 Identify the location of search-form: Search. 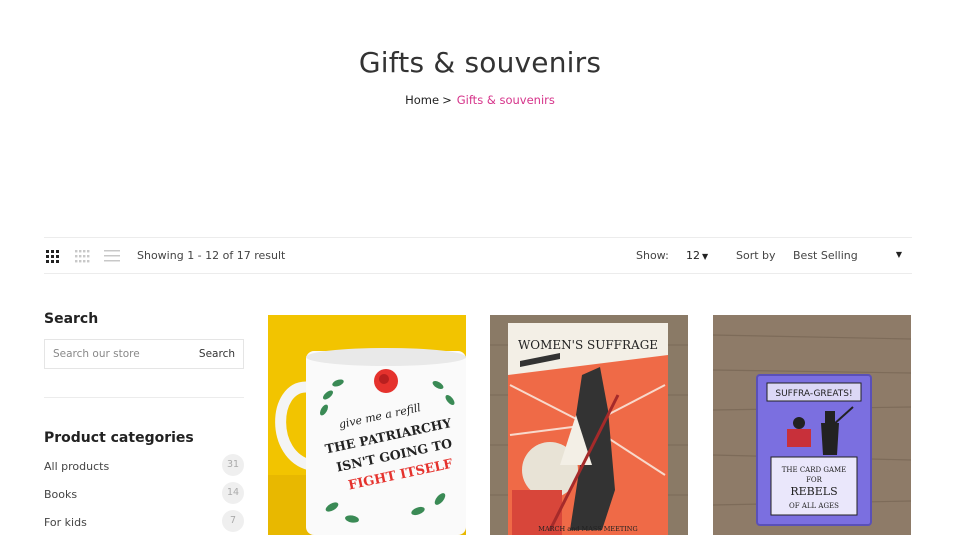
(144, 354).